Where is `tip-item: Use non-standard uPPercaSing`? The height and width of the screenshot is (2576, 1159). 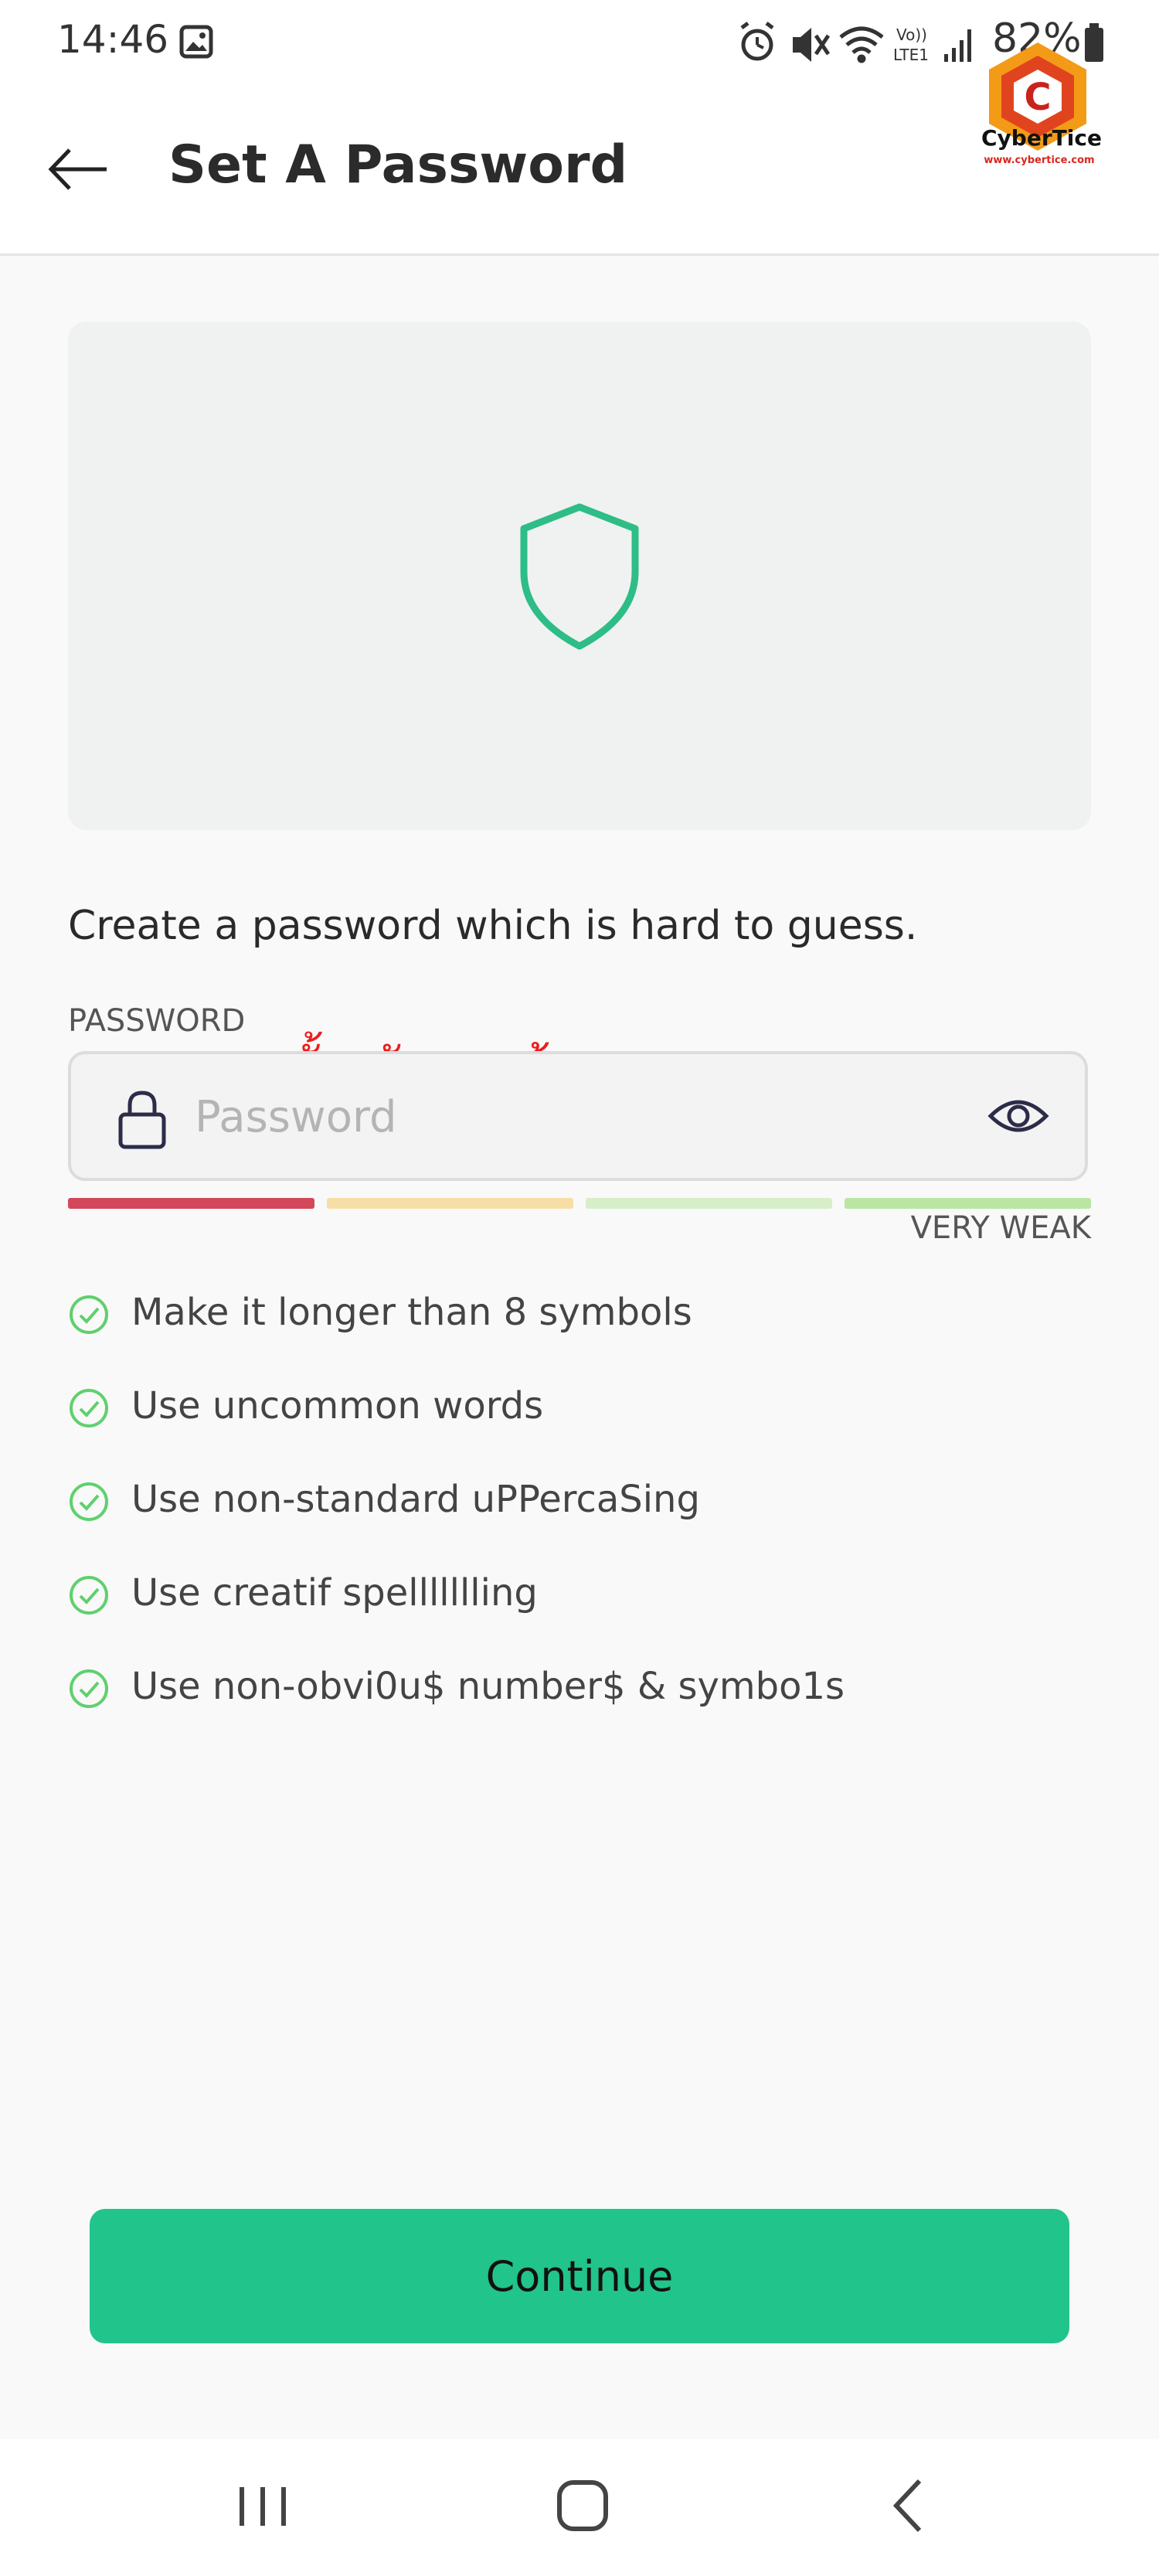
tip-item: Use non-standard uPPercaSing is located at coordinates (578, 1524).